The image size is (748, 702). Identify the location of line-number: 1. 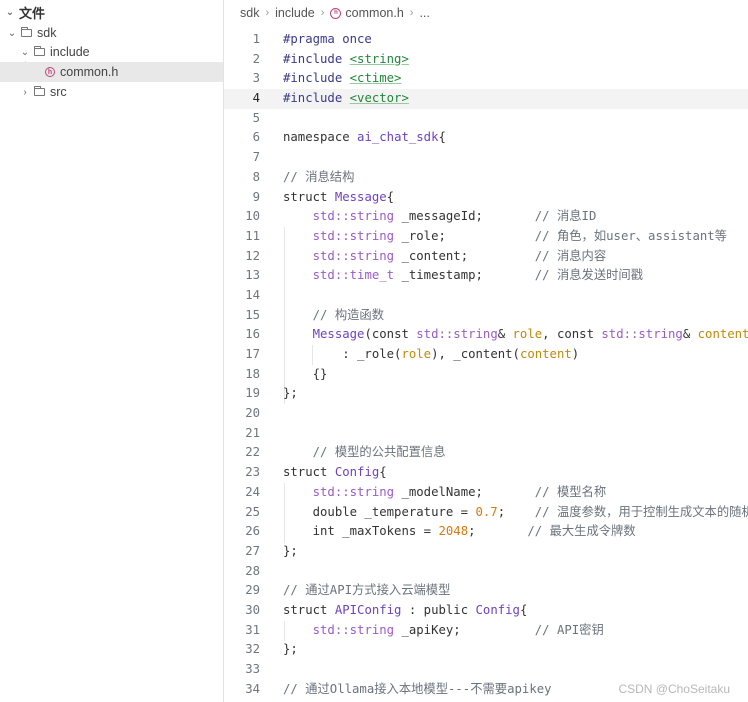
(256, 39).